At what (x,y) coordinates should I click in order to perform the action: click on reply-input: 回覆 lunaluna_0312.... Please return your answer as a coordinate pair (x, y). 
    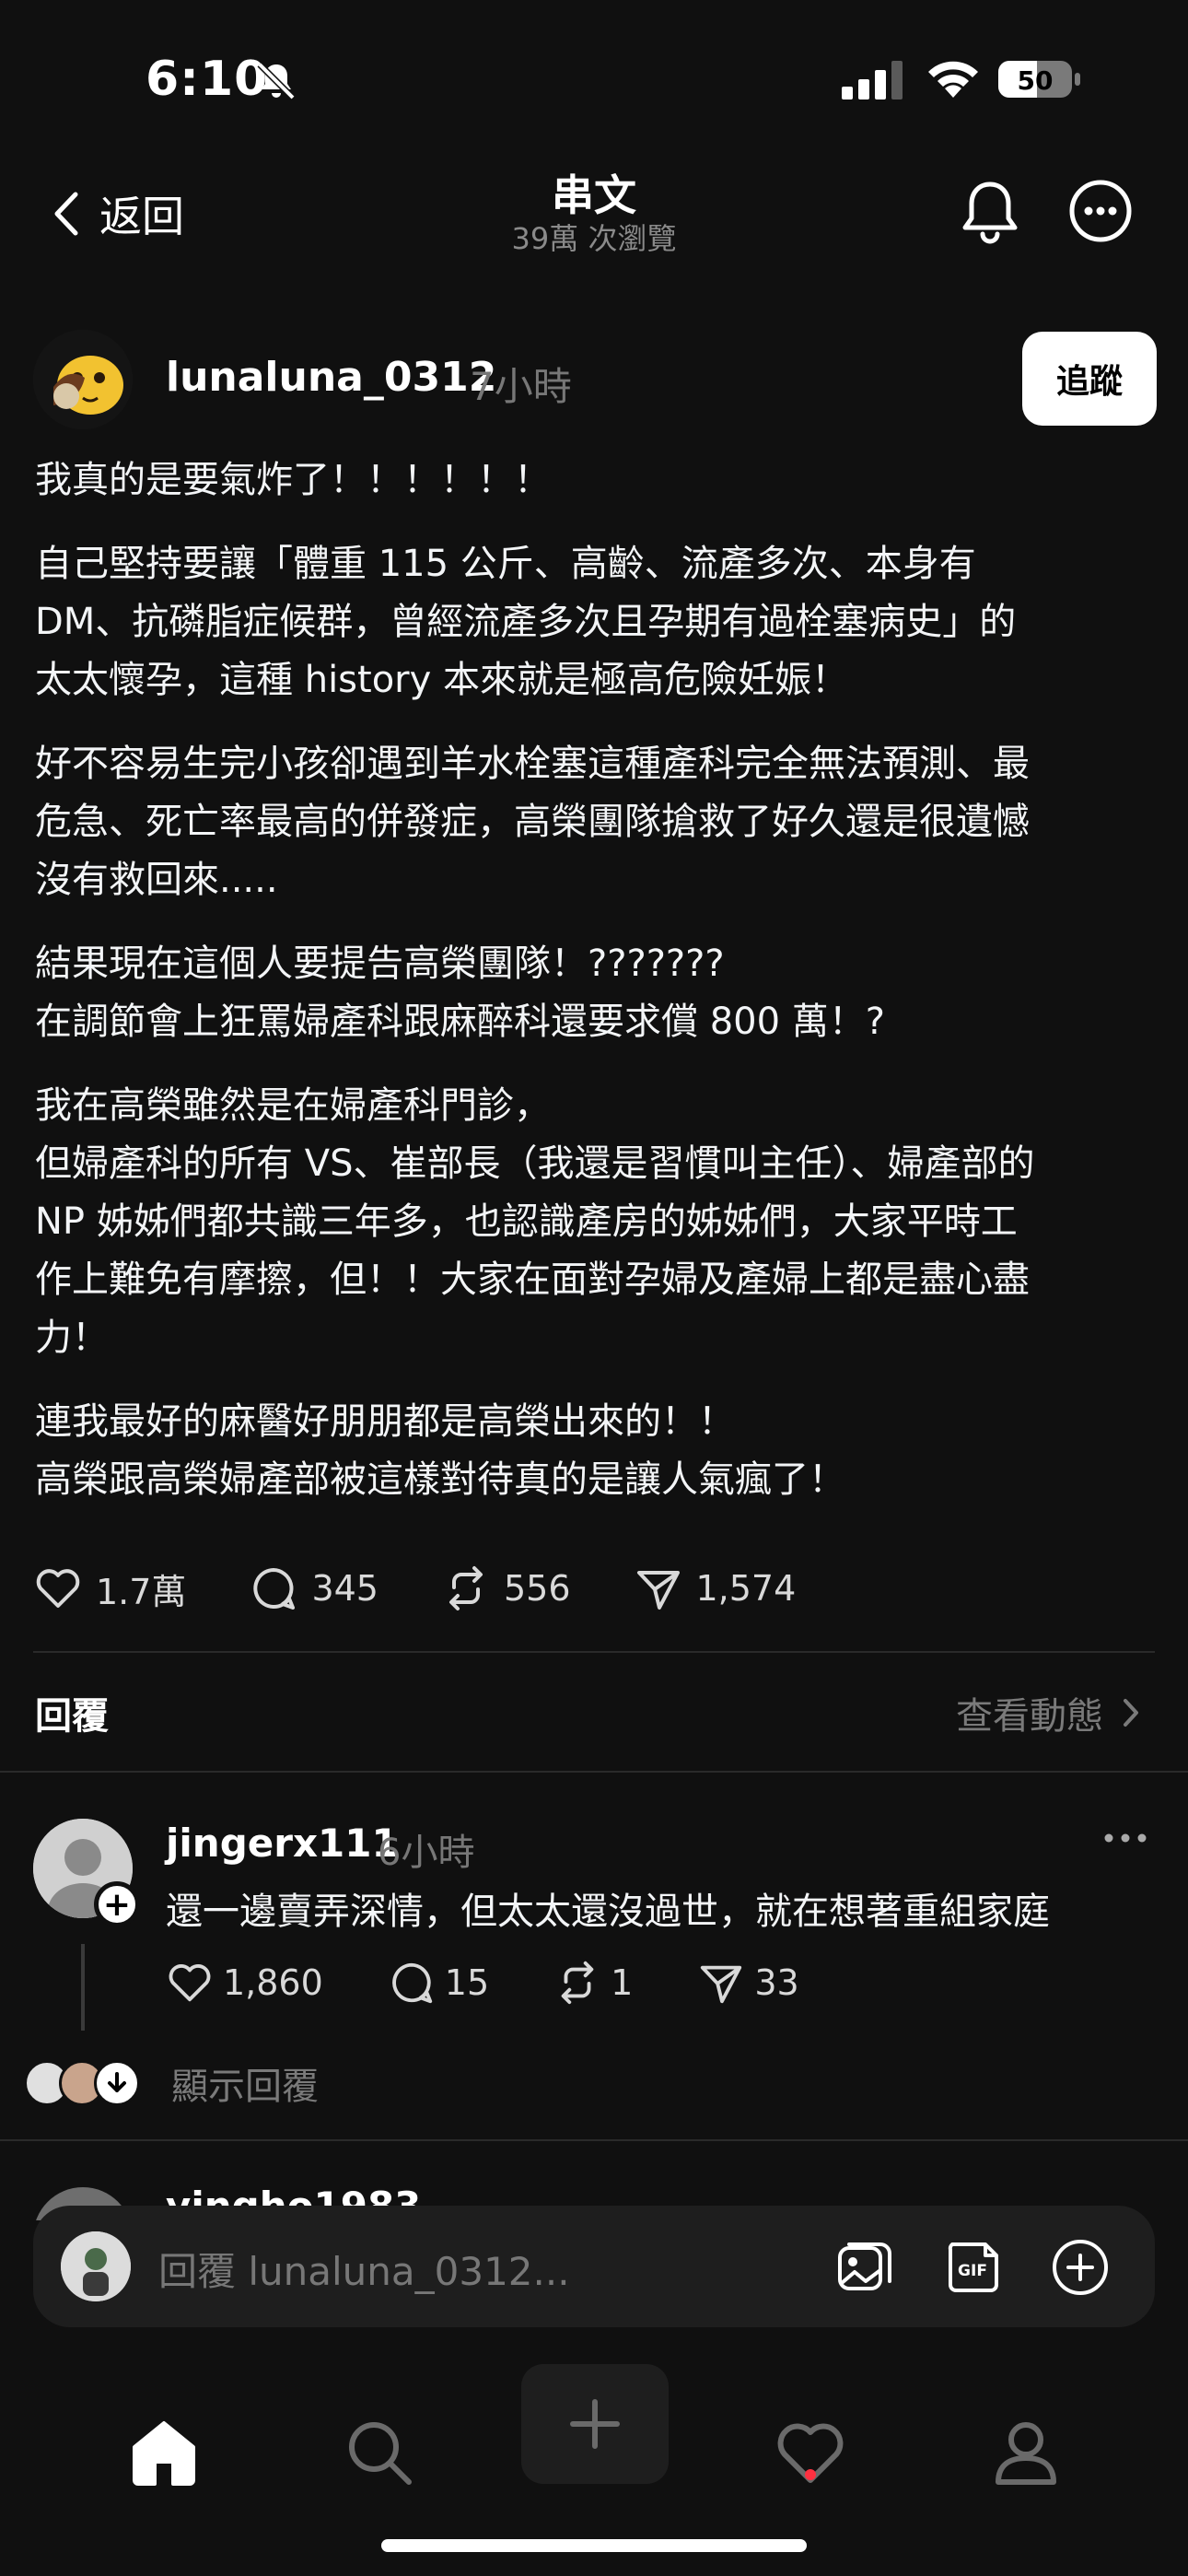
    Looking at the image, I should click on (364, 2269).